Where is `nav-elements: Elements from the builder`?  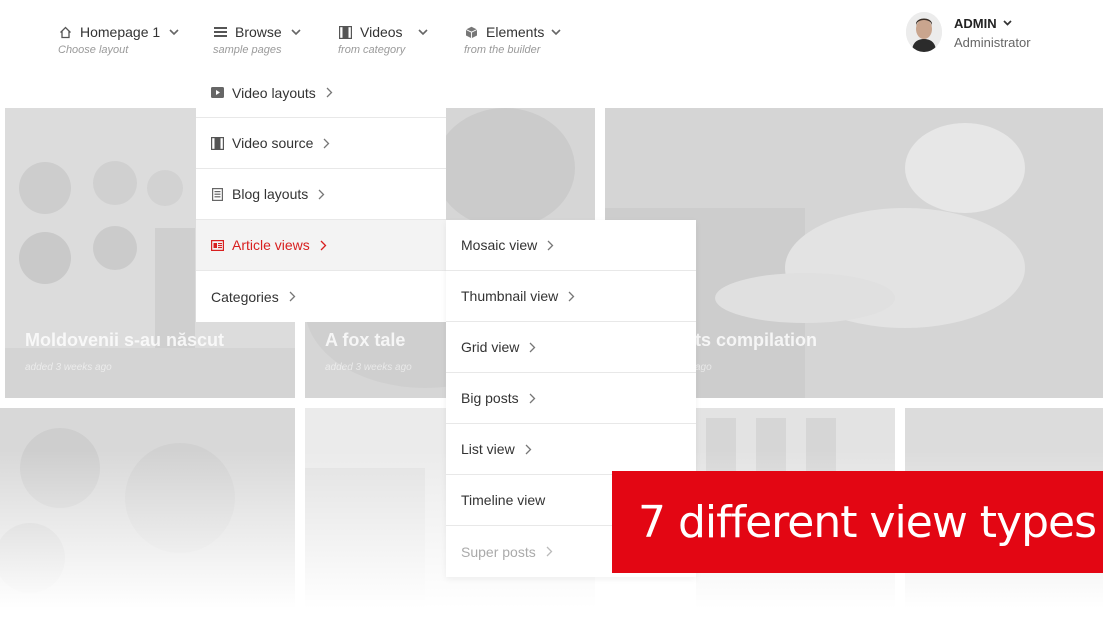
nav-elements: Elements from the builder is located at coordinates (513, 39).